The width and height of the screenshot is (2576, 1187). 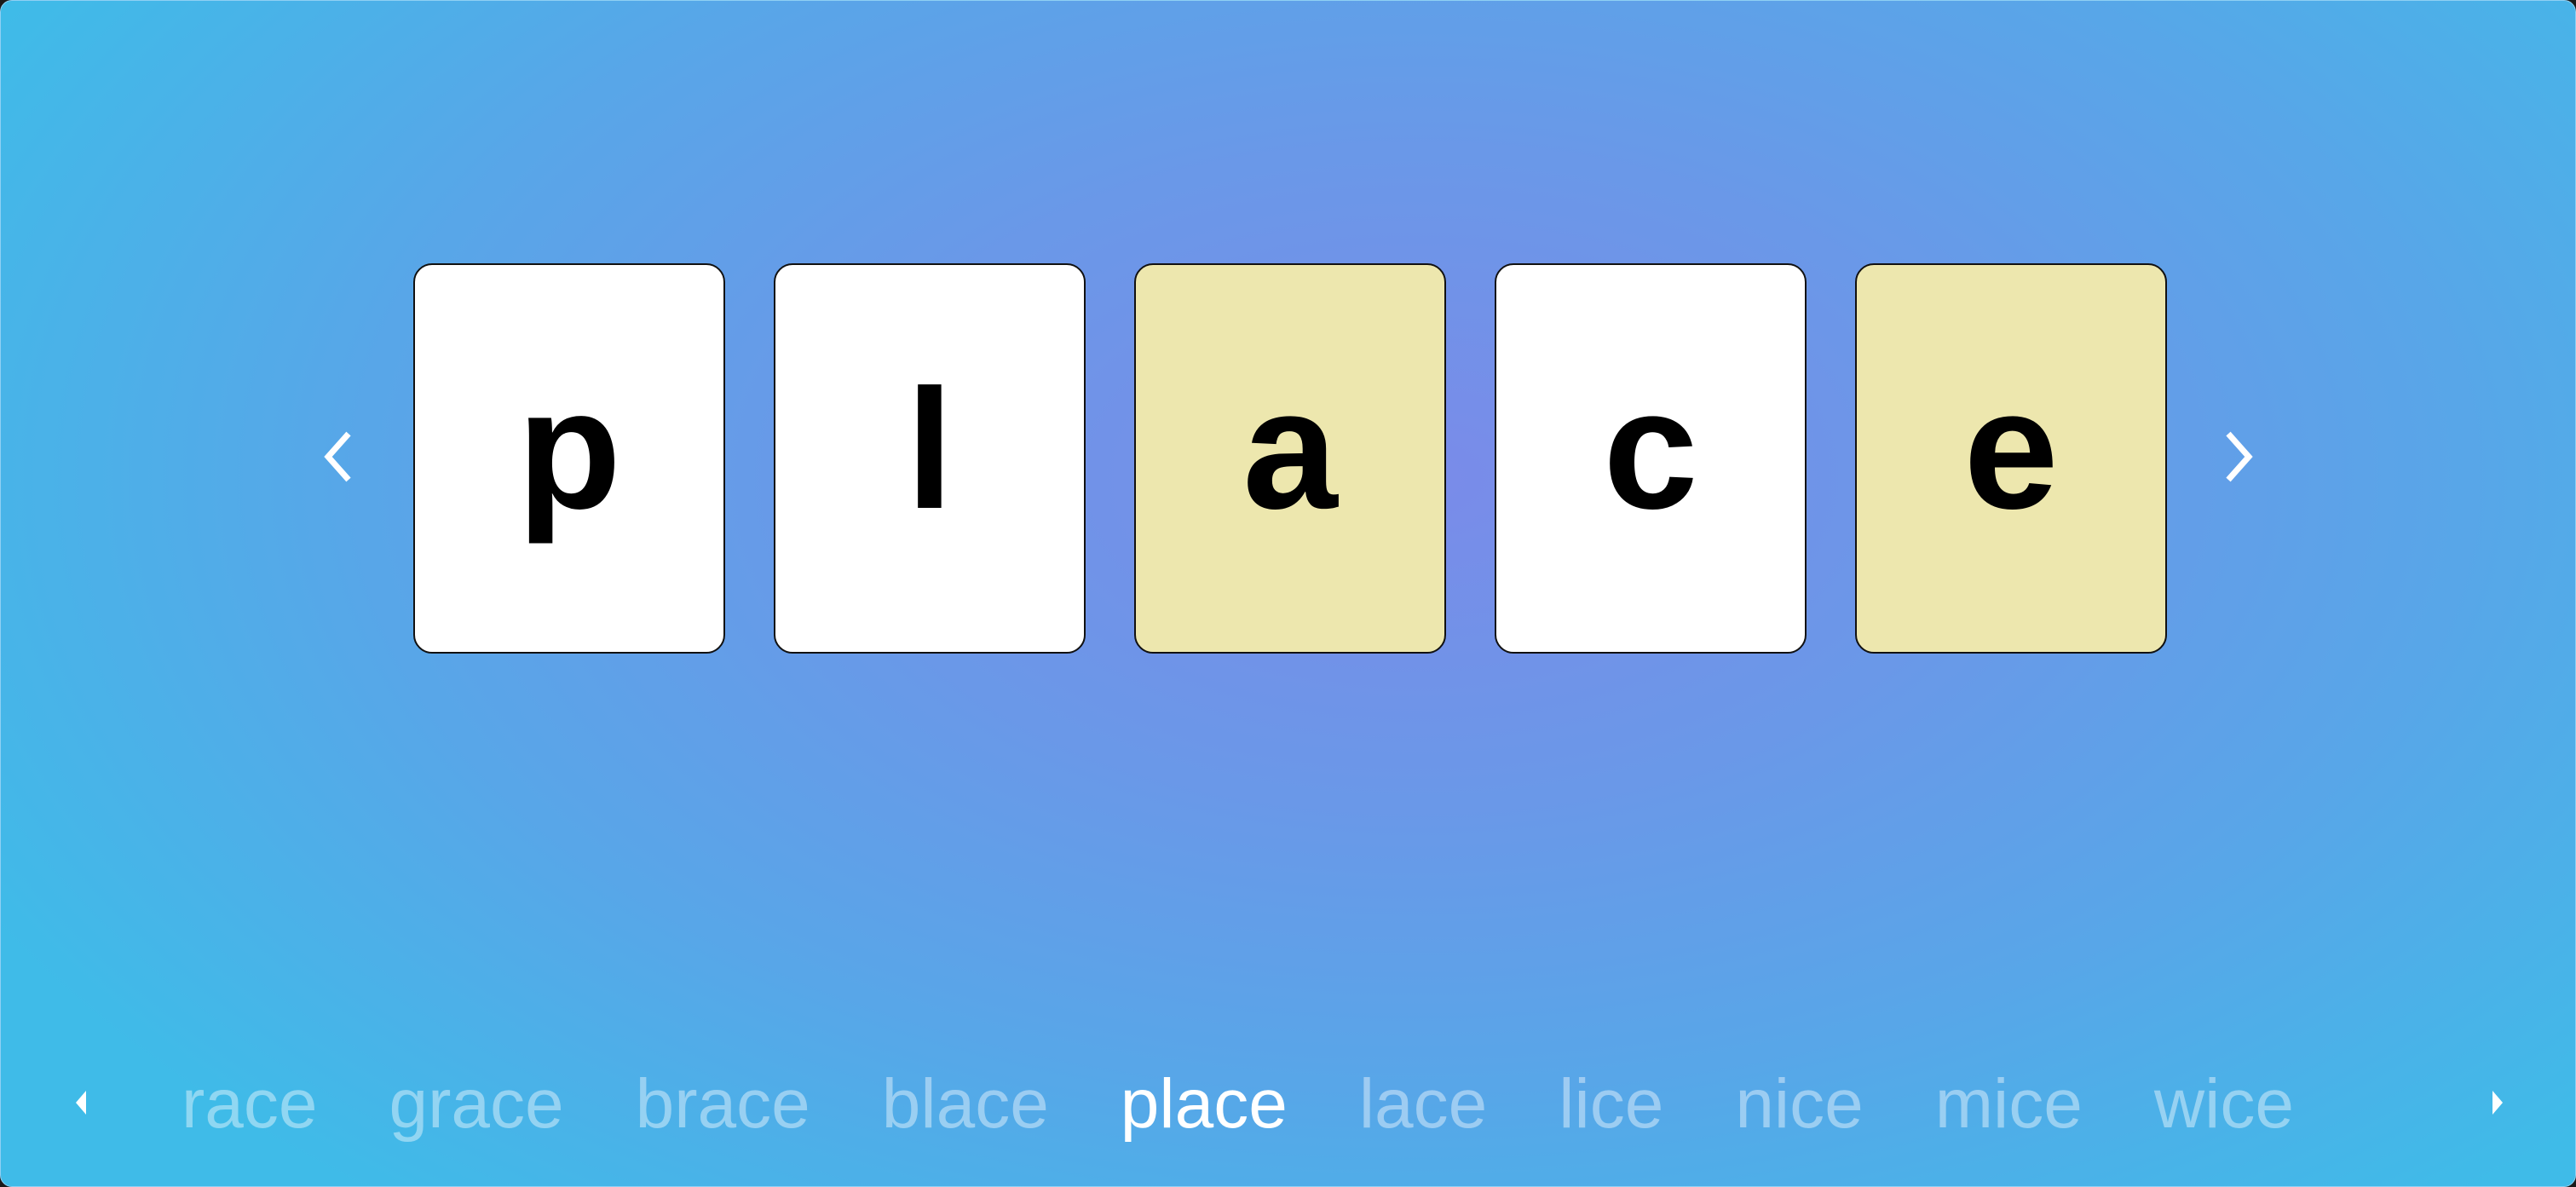 What do you see at coordinates (1799, 1105) in the screenshot?
I see `word-option: nice` at bounding box center [1799, 1105].